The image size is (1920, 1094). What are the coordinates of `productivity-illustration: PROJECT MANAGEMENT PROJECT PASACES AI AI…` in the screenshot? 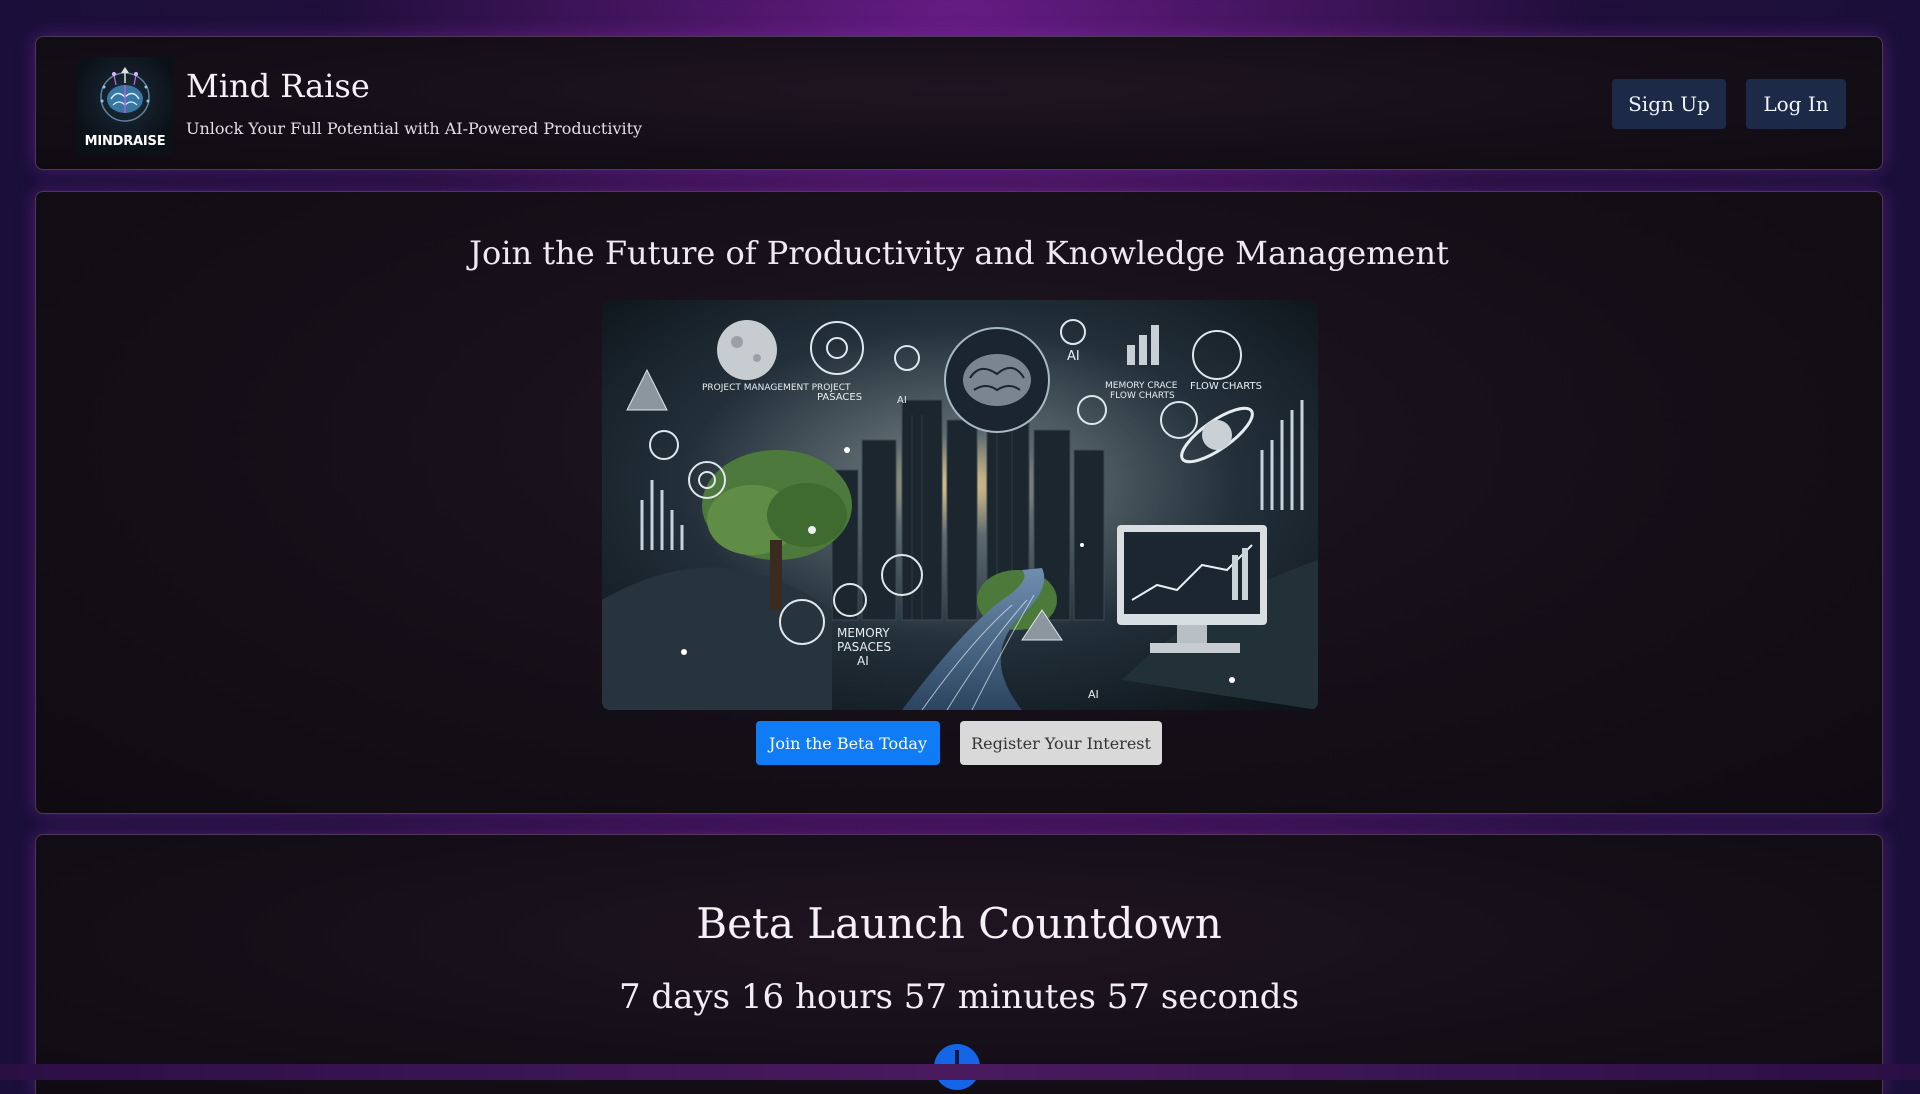 It's located at (960, 505).